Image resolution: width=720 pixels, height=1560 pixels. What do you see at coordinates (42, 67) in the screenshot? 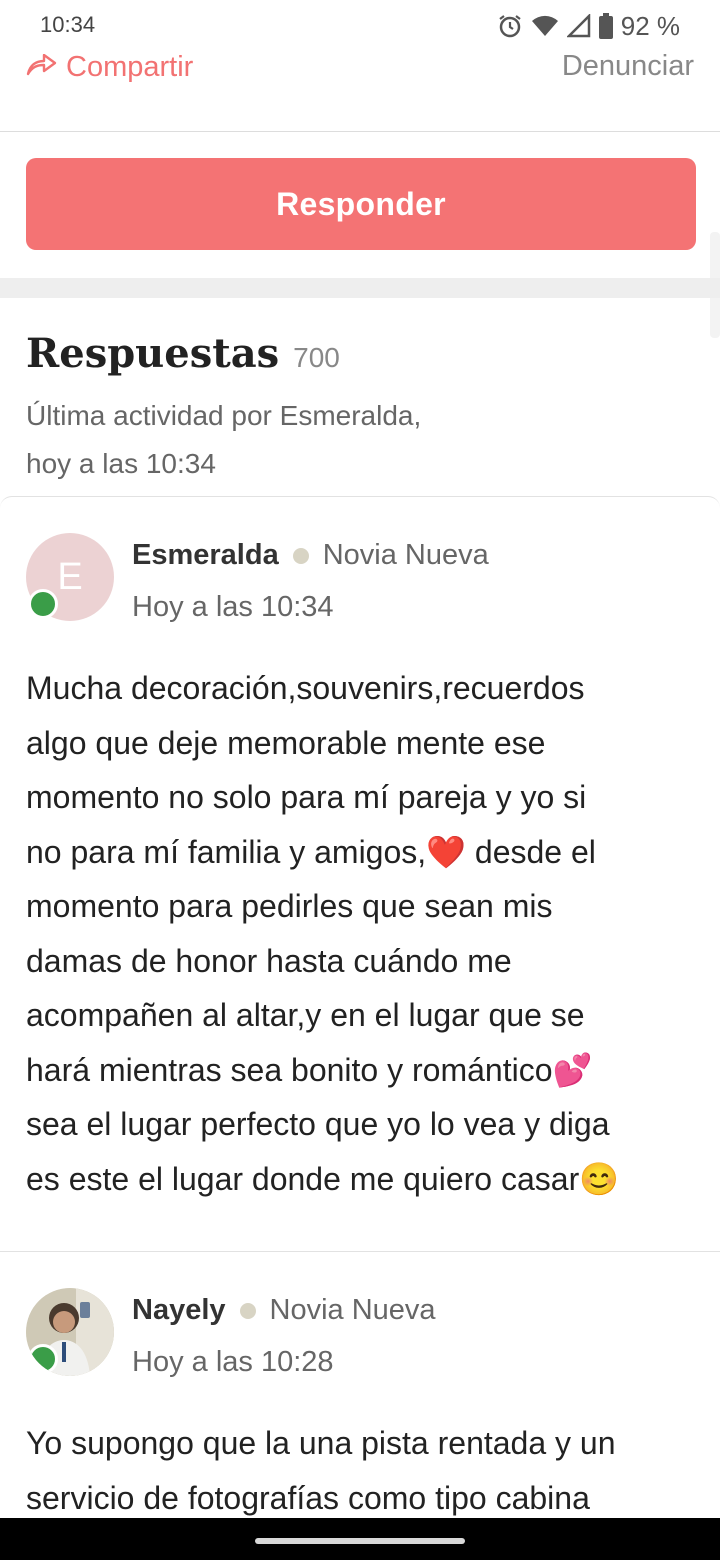
I see `share-icon` at bounding box center [42, 67].